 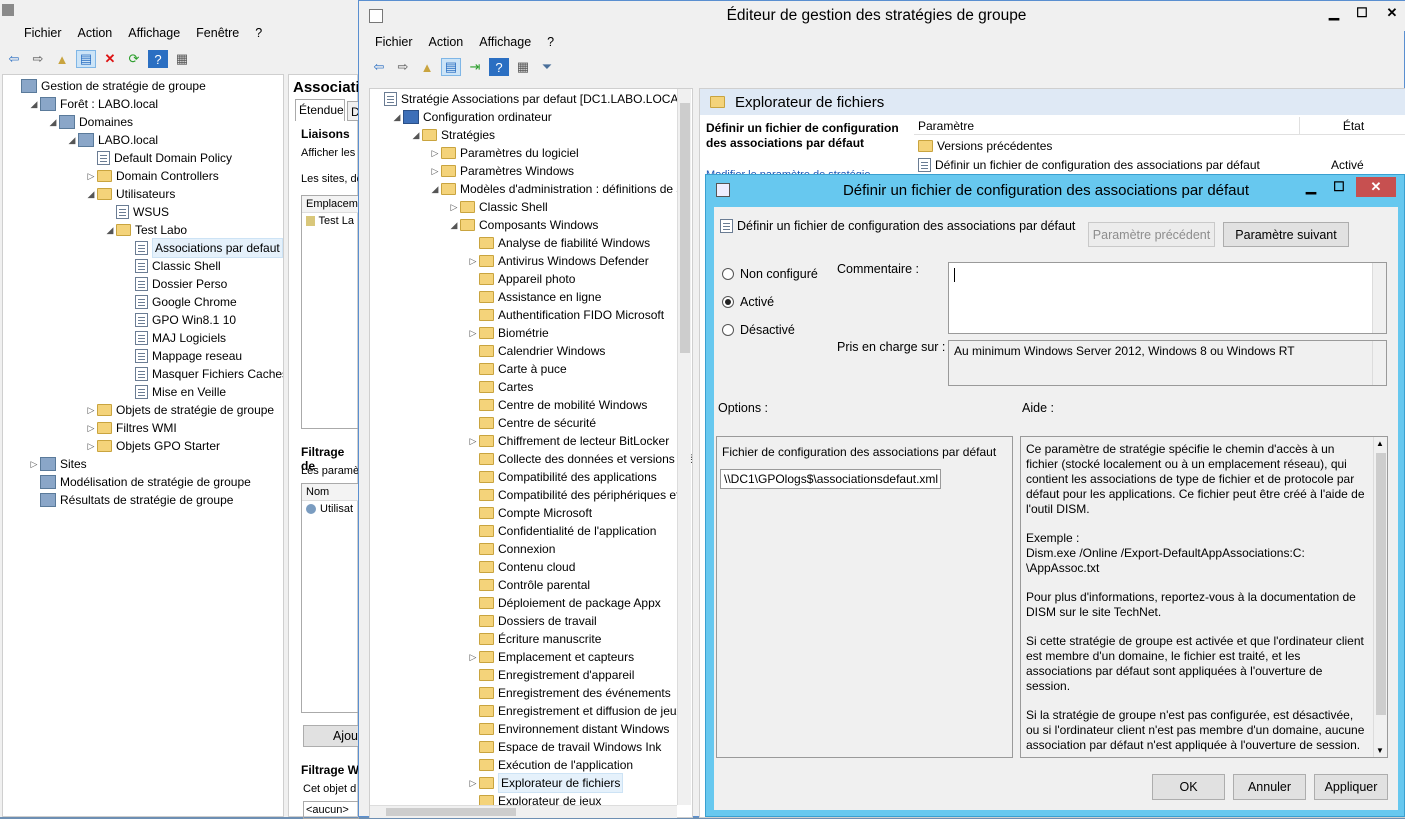 What do you see at coordinates (562, 477) in the screenshot?
I see `gpme-tree-item: Compatibilité des applications` at bounding box center [562, 477].